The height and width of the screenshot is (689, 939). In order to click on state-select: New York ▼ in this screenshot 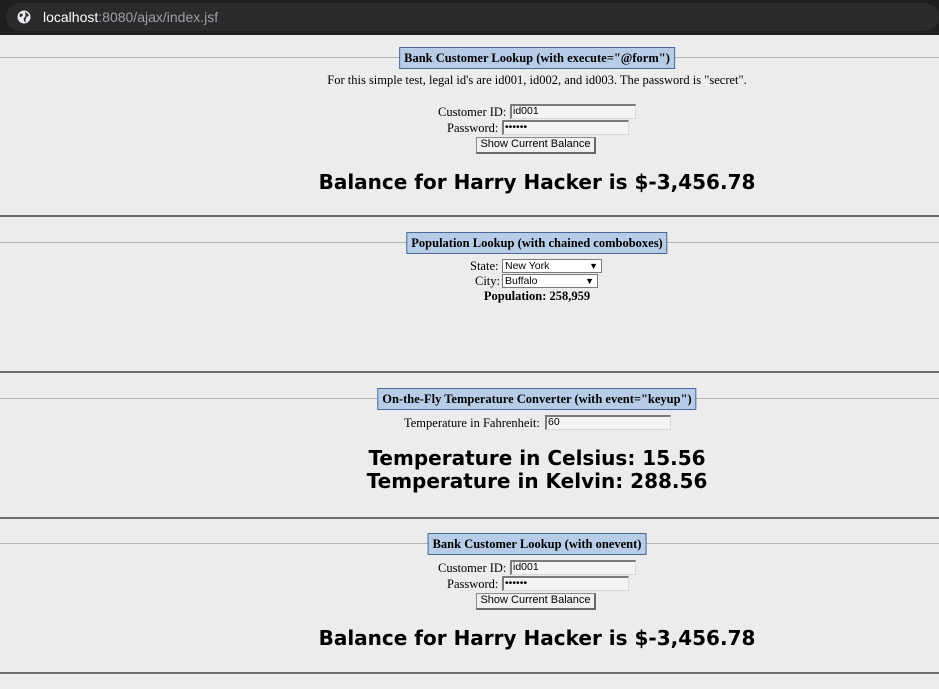, I will do `click(552, 266)`.